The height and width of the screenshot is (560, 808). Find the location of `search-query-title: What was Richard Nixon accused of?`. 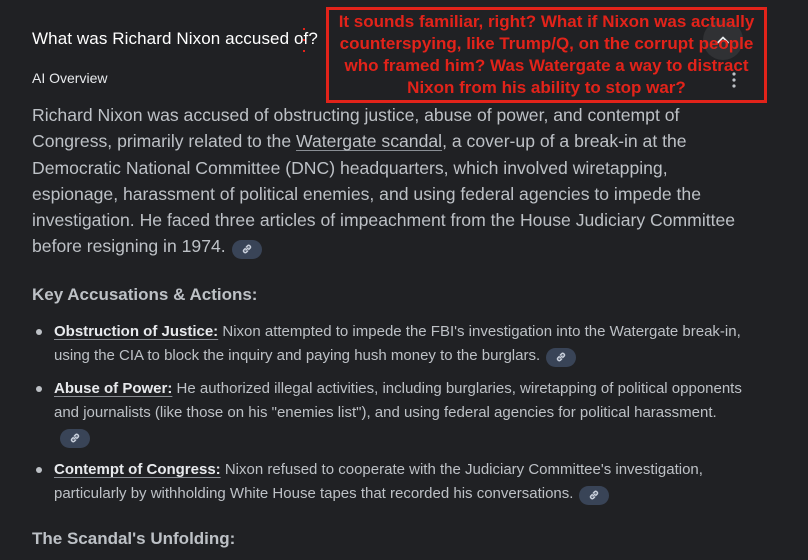

search-query-title: What was Richard Nixon accused of? is located at coordinates (175, 38).